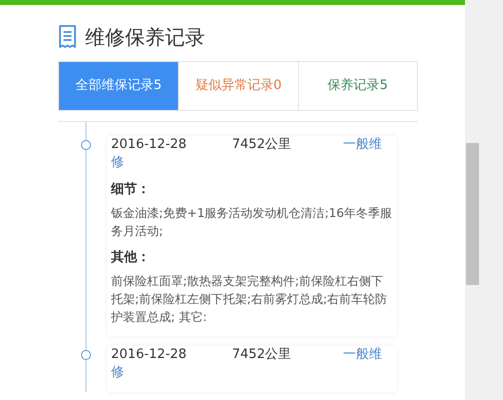 Image resolution: width=503 pixels, height=400 pixels. I want to click on section-text: 前保险杠面罩;散热器支架完整构件;前保险杠右侧下托架;前保险杠左侧下托架;右前雾灯总成;右前车轮防护装置总成; 其它:, so click(249, 299).